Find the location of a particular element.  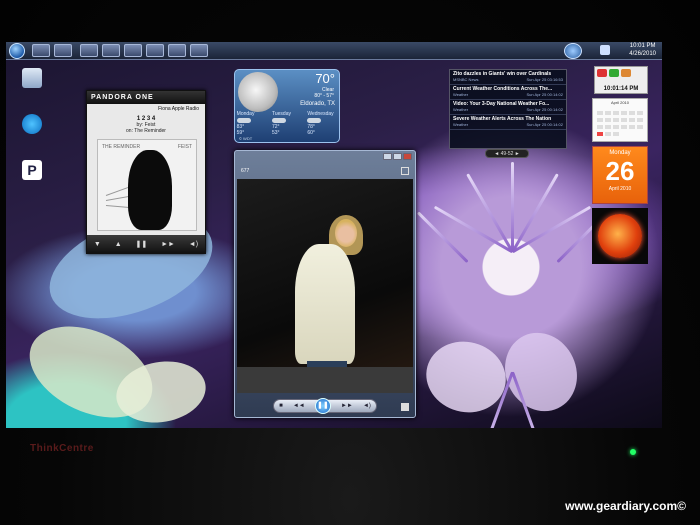

forecast-day-name: Wednesday is located at coordinates (320, 114).